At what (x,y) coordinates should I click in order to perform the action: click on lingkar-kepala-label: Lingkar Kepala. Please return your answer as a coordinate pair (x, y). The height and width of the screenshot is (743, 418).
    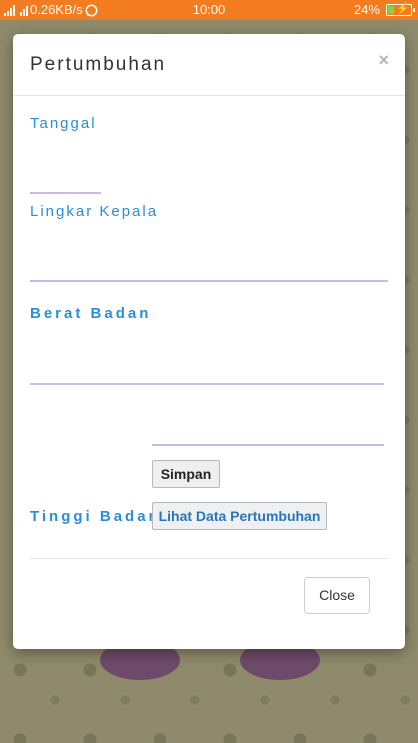
    Looking at the image, I should click on (94, 211).